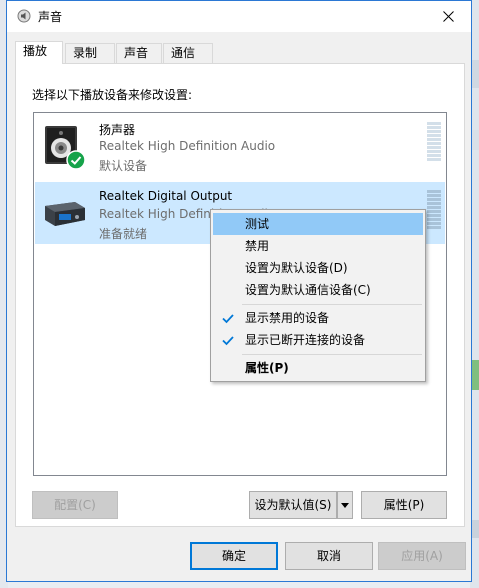  Describe the element at coordinates (404, 505) in the screenshot. I see `properties-button: 属性(P)` at that location.